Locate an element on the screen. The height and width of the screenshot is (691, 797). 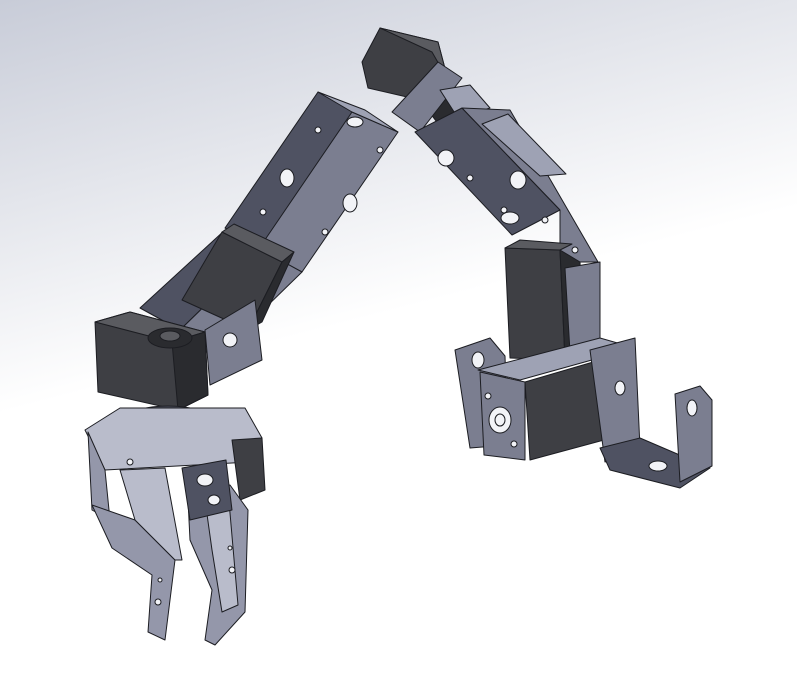
servo-face is located at coordinates (535, 304).